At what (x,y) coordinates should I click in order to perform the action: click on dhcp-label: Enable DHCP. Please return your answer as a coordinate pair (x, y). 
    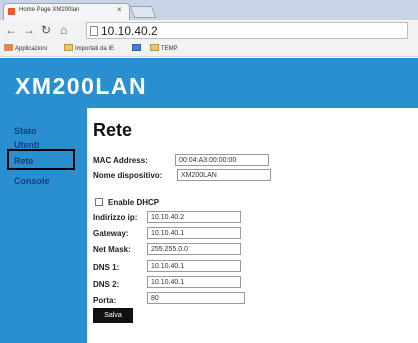
    Looking at the image, I should click on (134, 202).